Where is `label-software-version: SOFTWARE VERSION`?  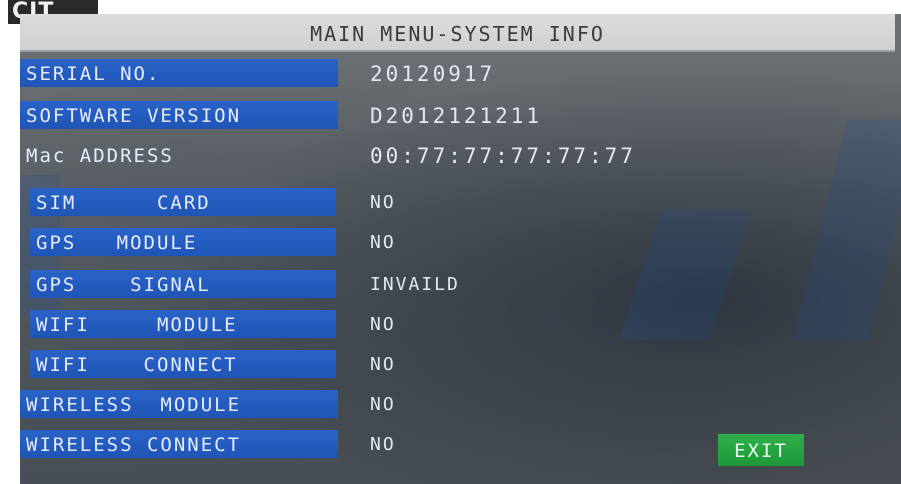 label-software-version: SOFTWARE VERSION is located at coordinates (179, 115).